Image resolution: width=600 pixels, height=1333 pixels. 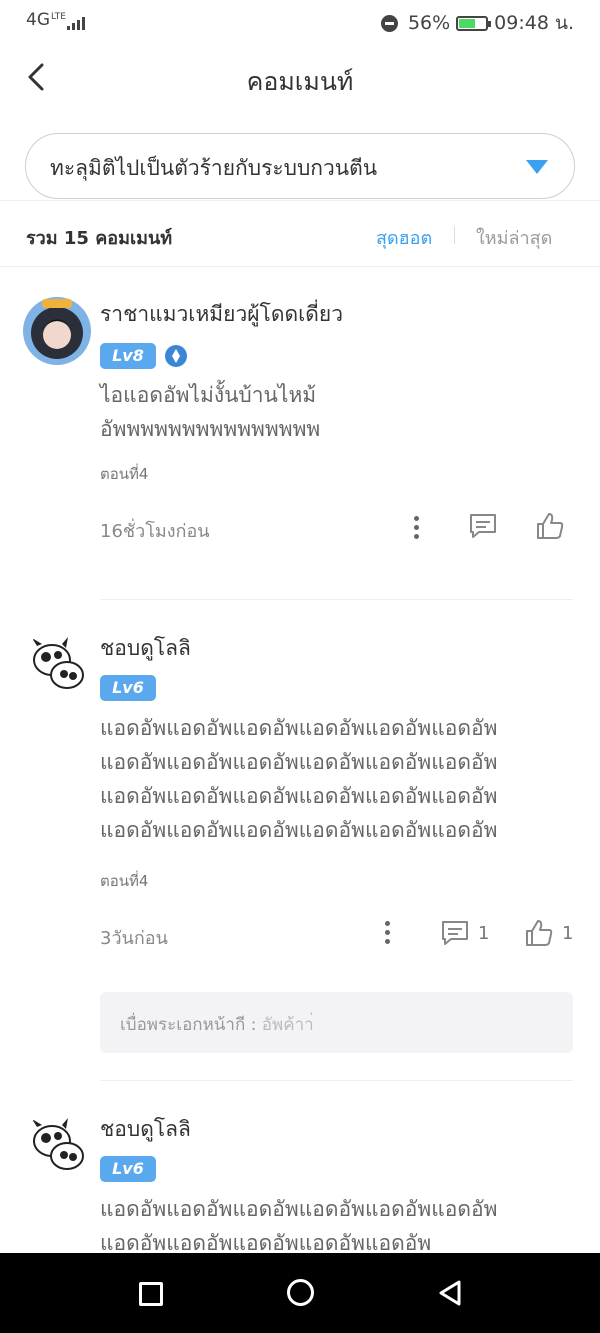 I want to click on battery-icon, so click(x=474, y=23).